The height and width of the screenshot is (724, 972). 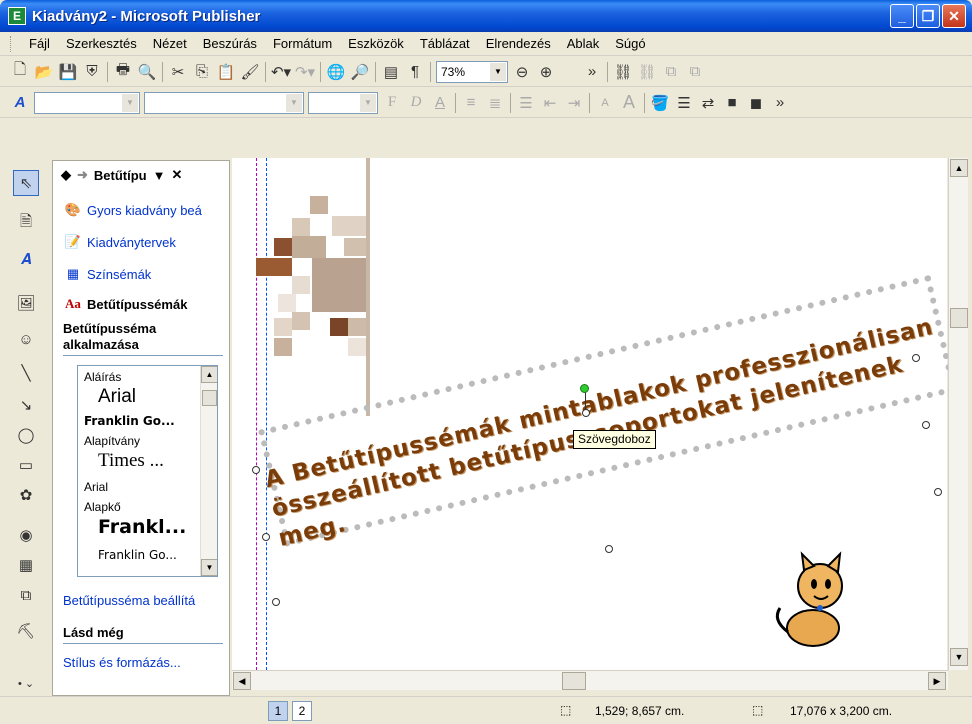 I want to click on line-style-icon: ☰, so click(x=684, y=103).